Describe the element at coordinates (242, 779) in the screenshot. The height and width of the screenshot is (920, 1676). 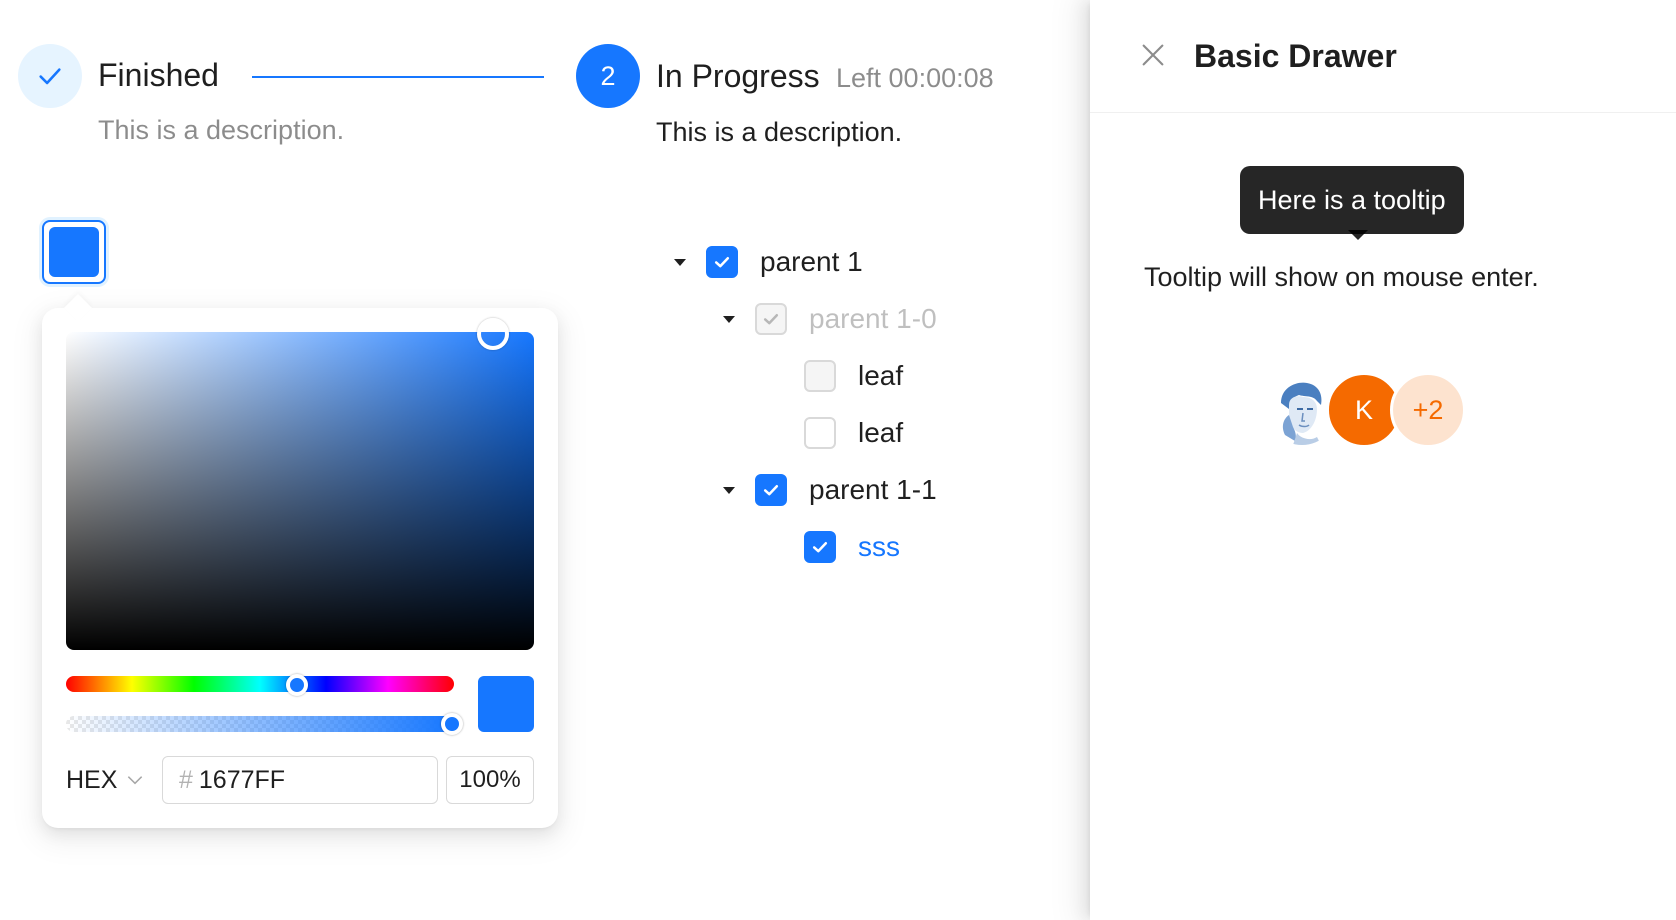
I see `hex-value: 1677FF` at that location.